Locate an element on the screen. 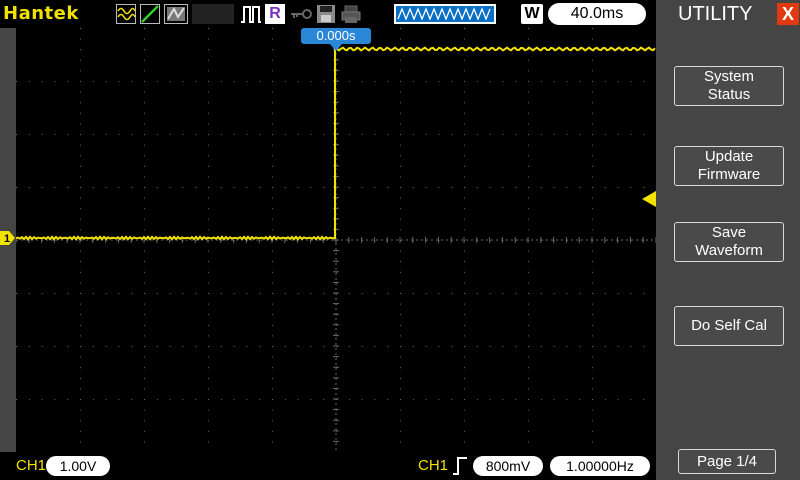 This screenshot has height=480, width=800. ch1-marker-label: 1 is located at coordinates (7, 239).